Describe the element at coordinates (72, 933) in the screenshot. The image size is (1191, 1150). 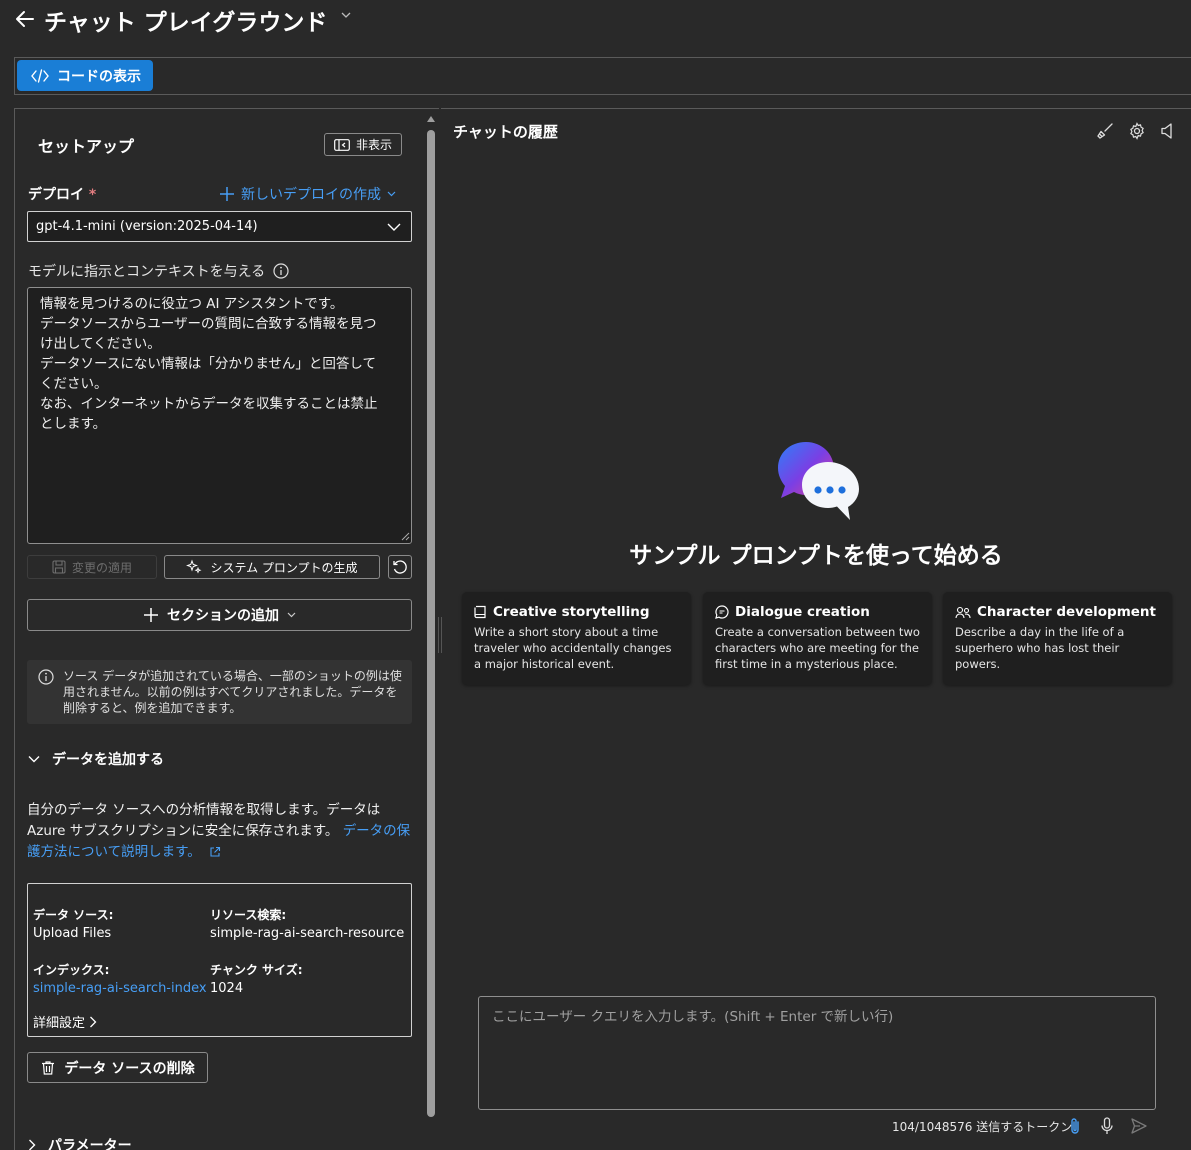
I see `datasource-value: Upload Files` at that location.